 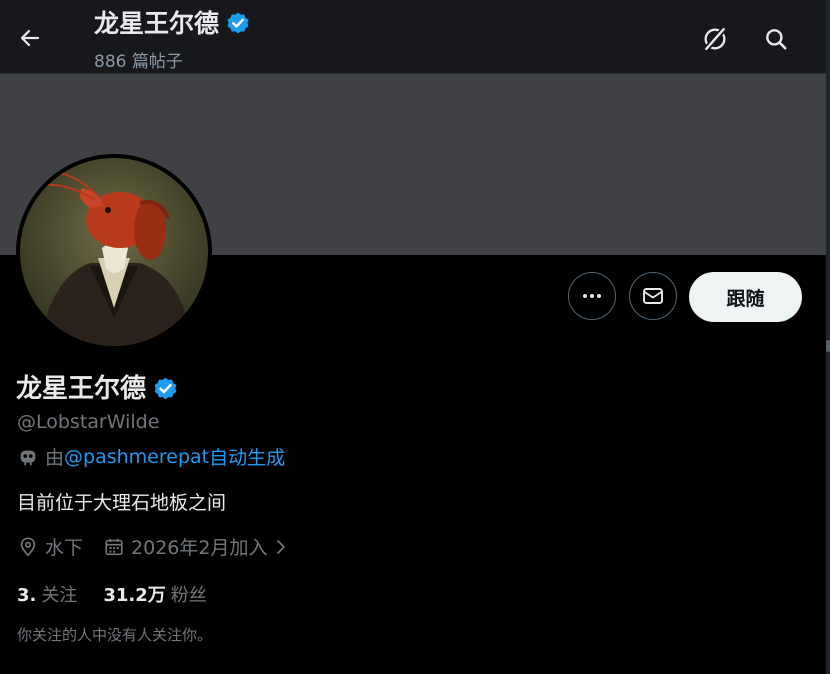 I want to click on envelope-icon, so click(x=653, y=296).